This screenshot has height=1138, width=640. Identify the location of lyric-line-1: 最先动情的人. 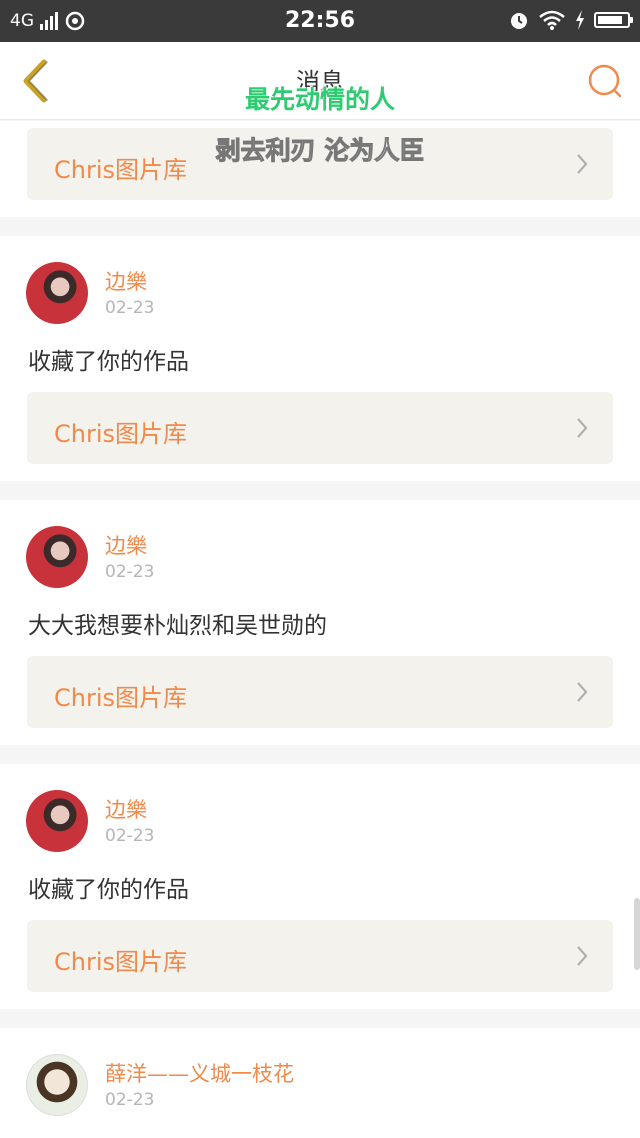
(319, 99).